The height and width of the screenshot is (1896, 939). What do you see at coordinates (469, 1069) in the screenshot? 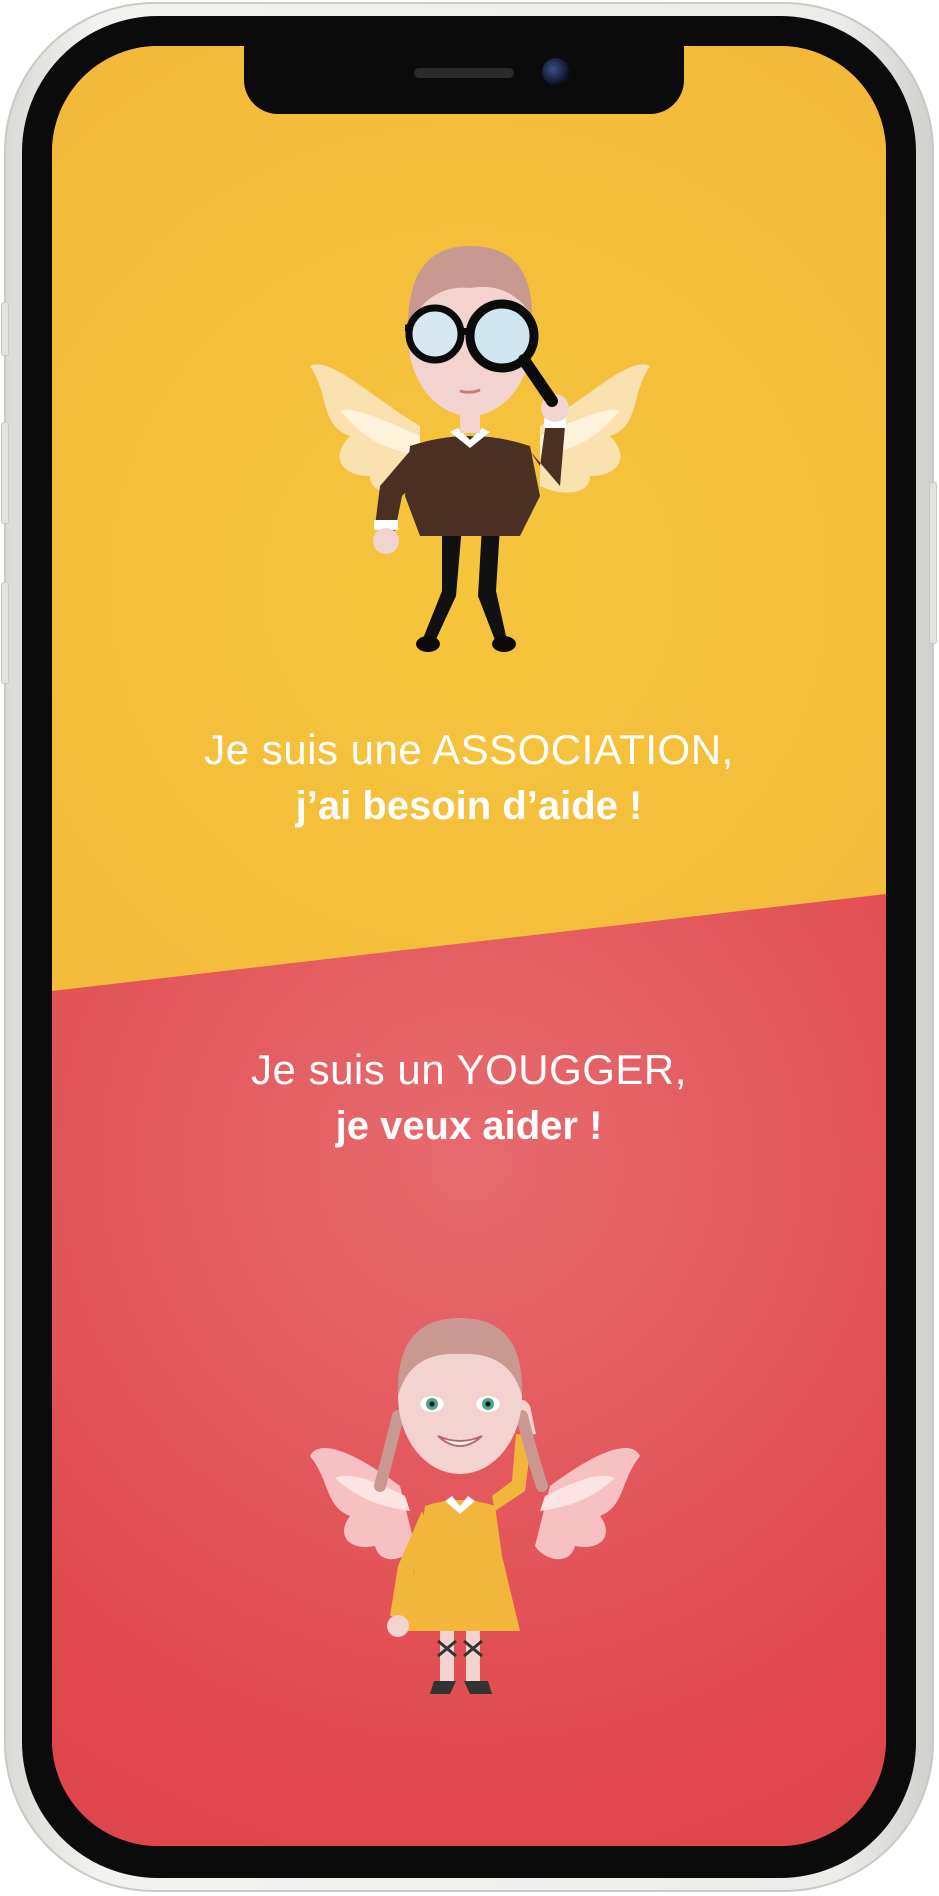
I see `yougger-title: Je suis un YOUGGER,` at bounding box center [469, 1069].